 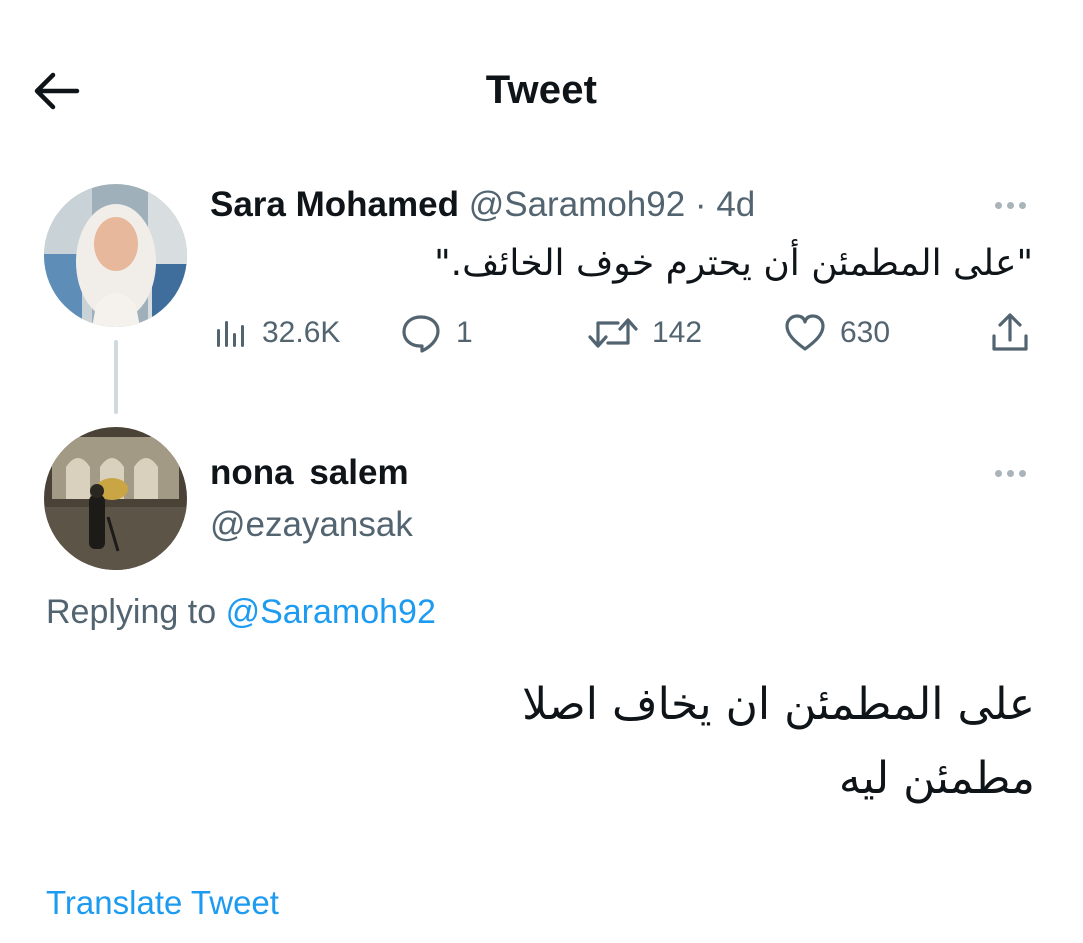 What do you see at coordinates (464, 332) in the screenshot?
I see `reply-count: 1` at bounding box center [464, 332].